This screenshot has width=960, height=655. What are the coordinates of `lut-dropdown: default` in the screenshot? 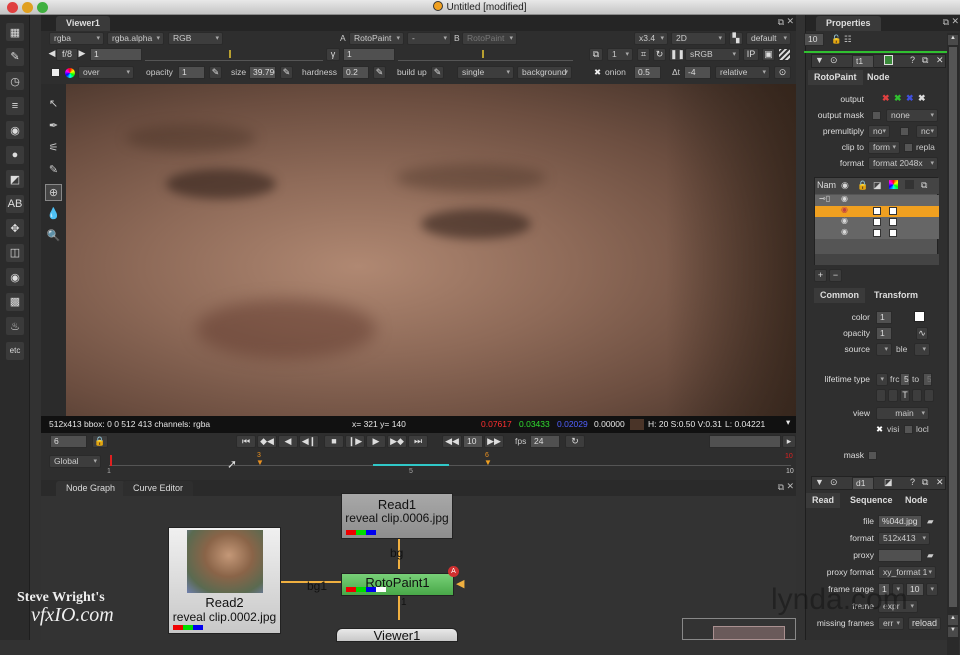 It's located at (768, 38).